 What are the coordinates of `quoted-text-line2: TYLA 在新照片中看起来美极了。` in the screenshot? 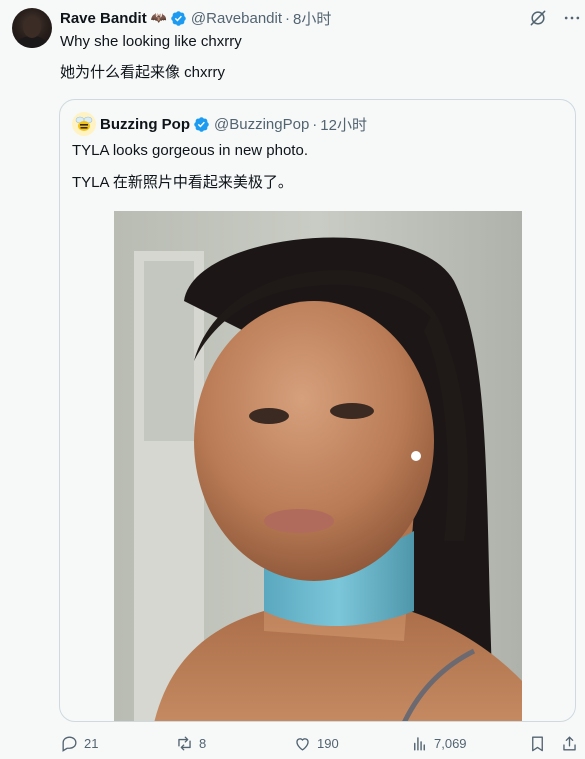 It's located at (182, 182).